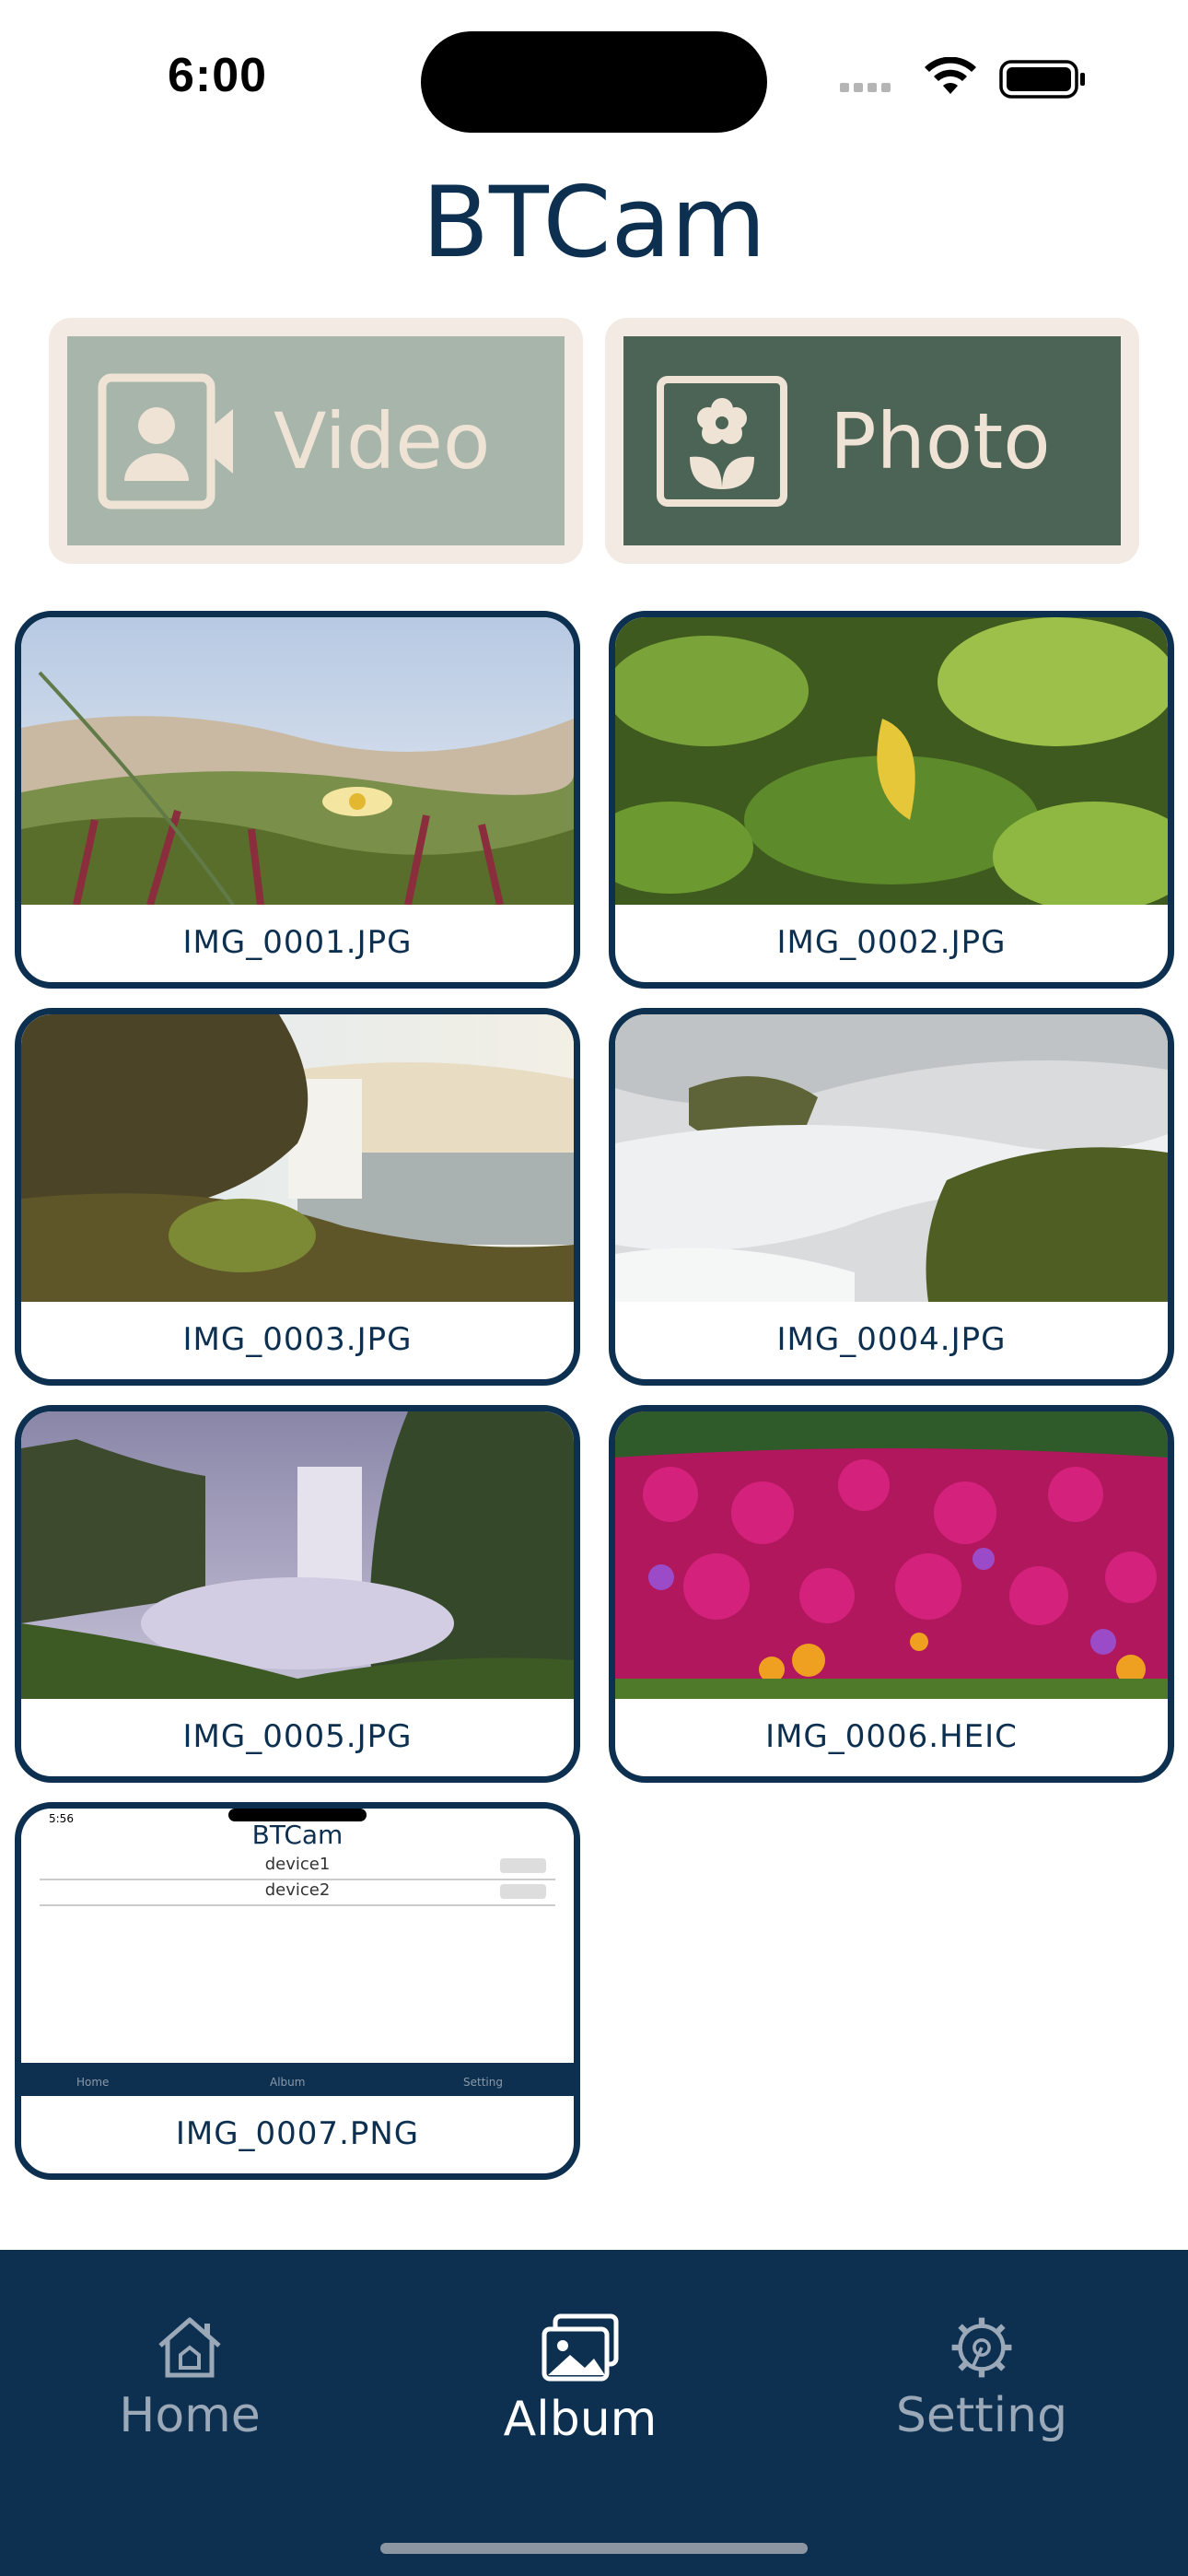  Describe the element at coordinates (297, 2133) in the screenshot. I see `album-item-name: IMG_0007.PNG` at that location.